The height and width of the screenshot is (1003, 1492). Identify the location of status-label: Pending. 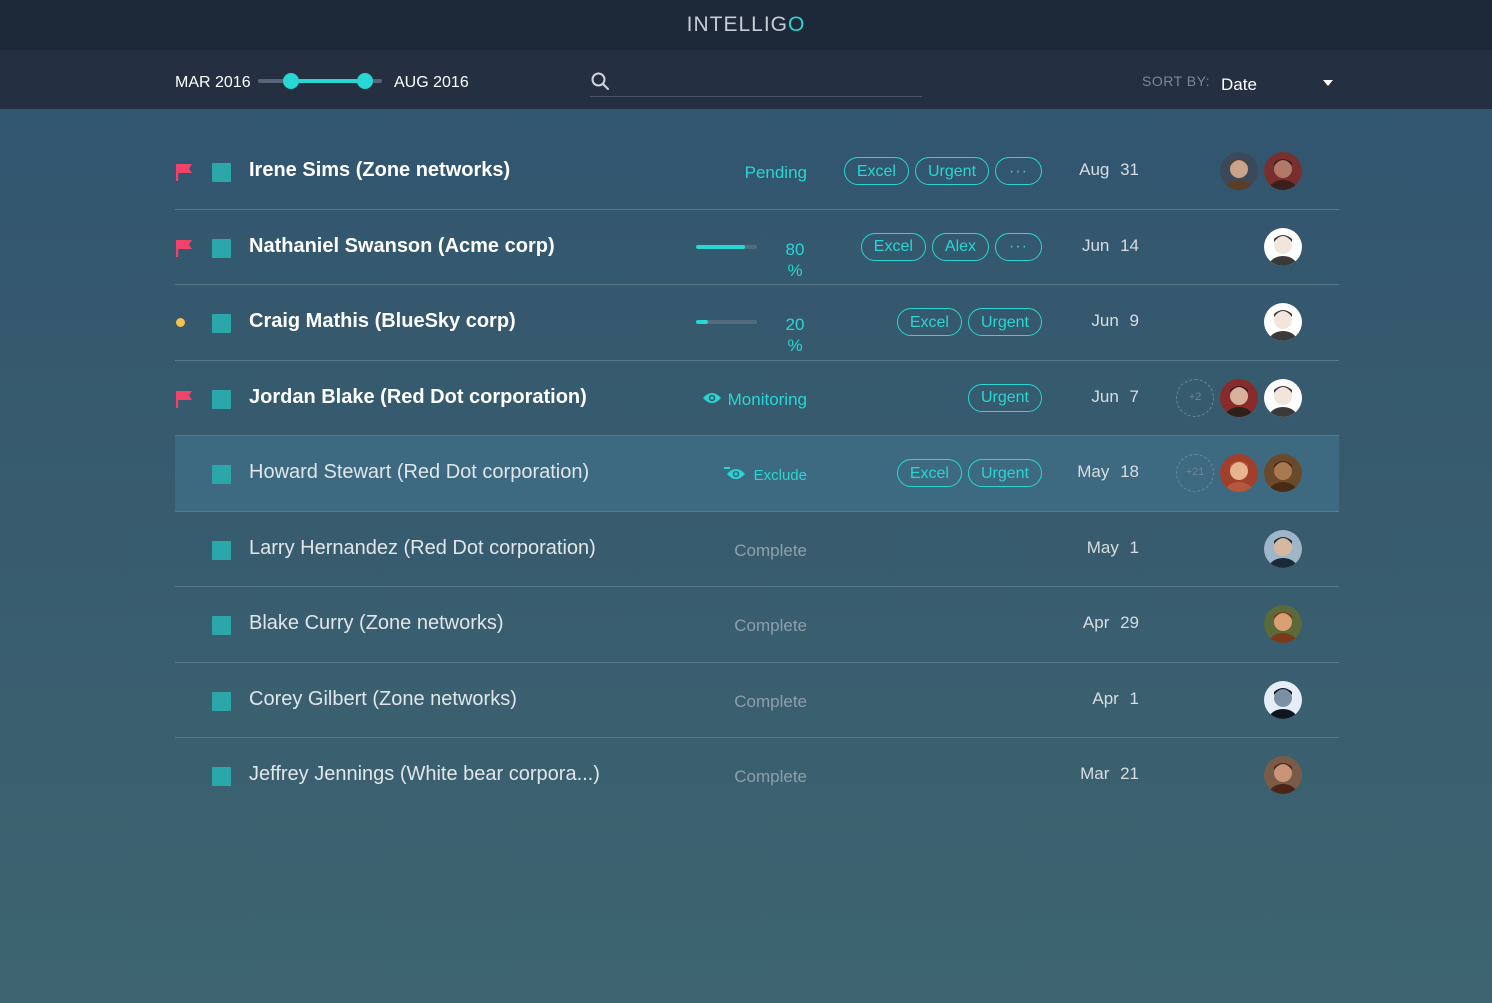
(775, 172).